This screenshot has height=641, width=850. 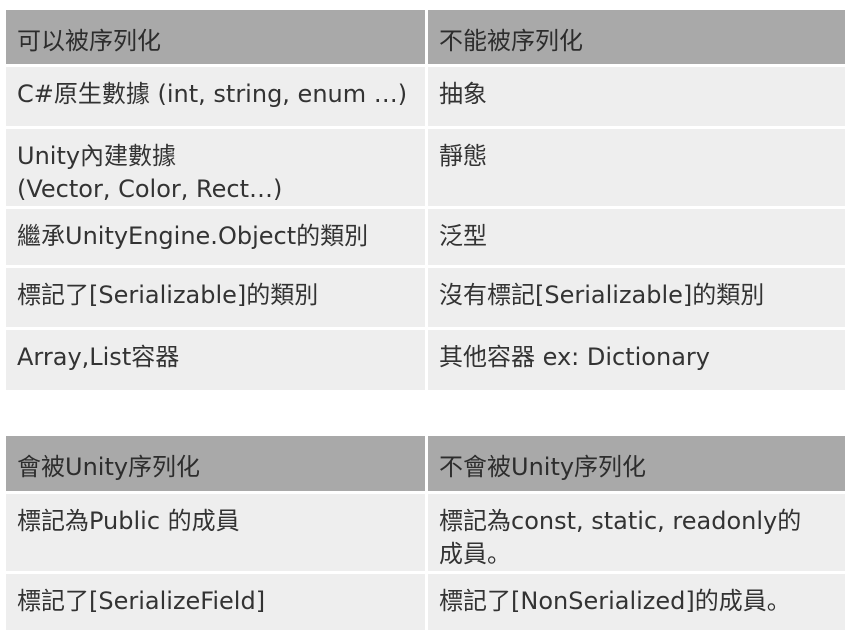 I want to click on table-cell: 沒有標記[Serializable]的類別, so click(x=635, y=296).